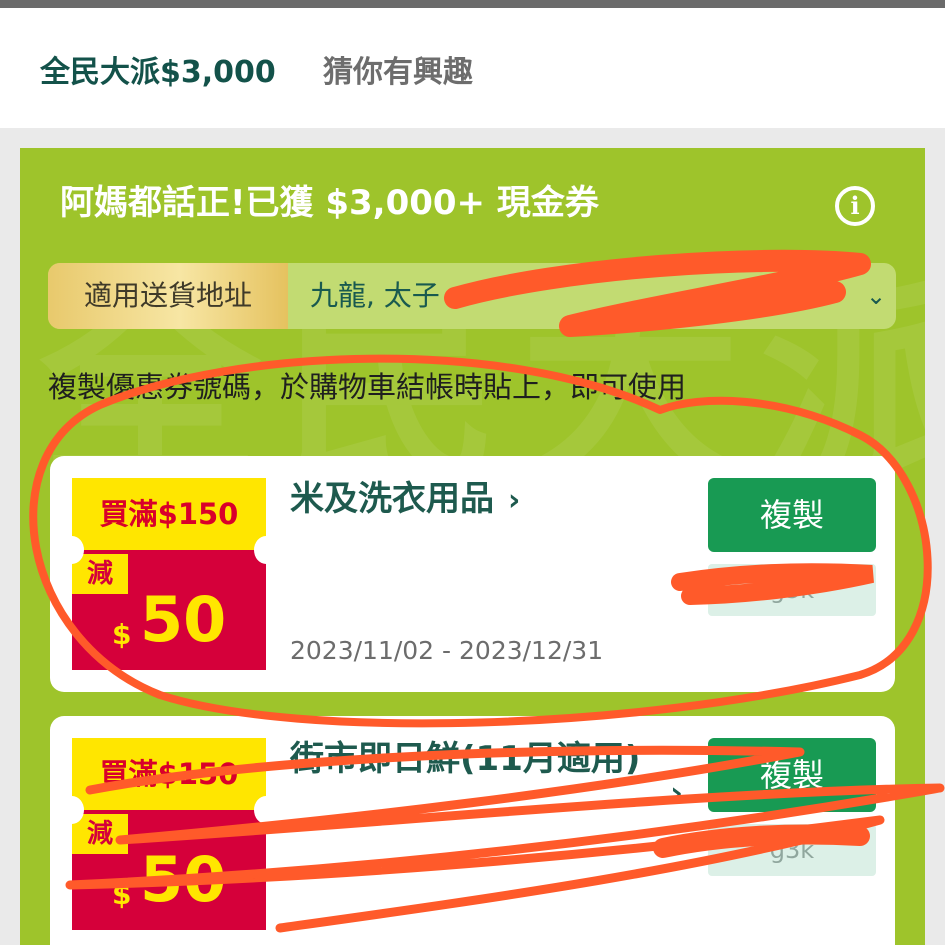 This screenshot has width=945, height=945. Describe the element at coordinates (472, 4) in the screenshot. I see `status-strip` at that location.